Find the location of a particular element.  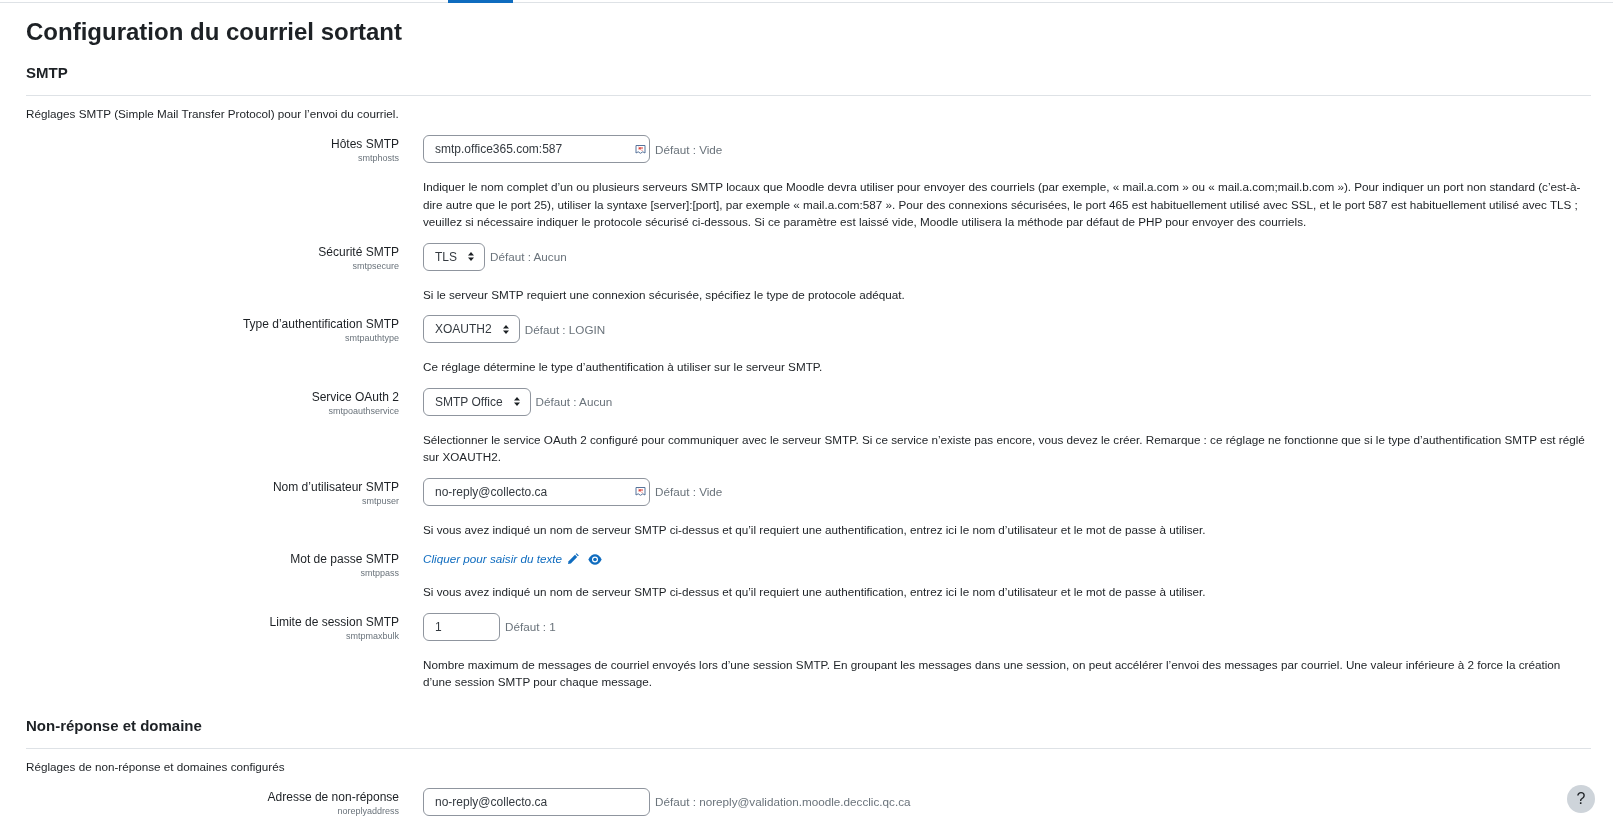

section-heading: Non-réponse et domaine is located at coordinates (114, 725).